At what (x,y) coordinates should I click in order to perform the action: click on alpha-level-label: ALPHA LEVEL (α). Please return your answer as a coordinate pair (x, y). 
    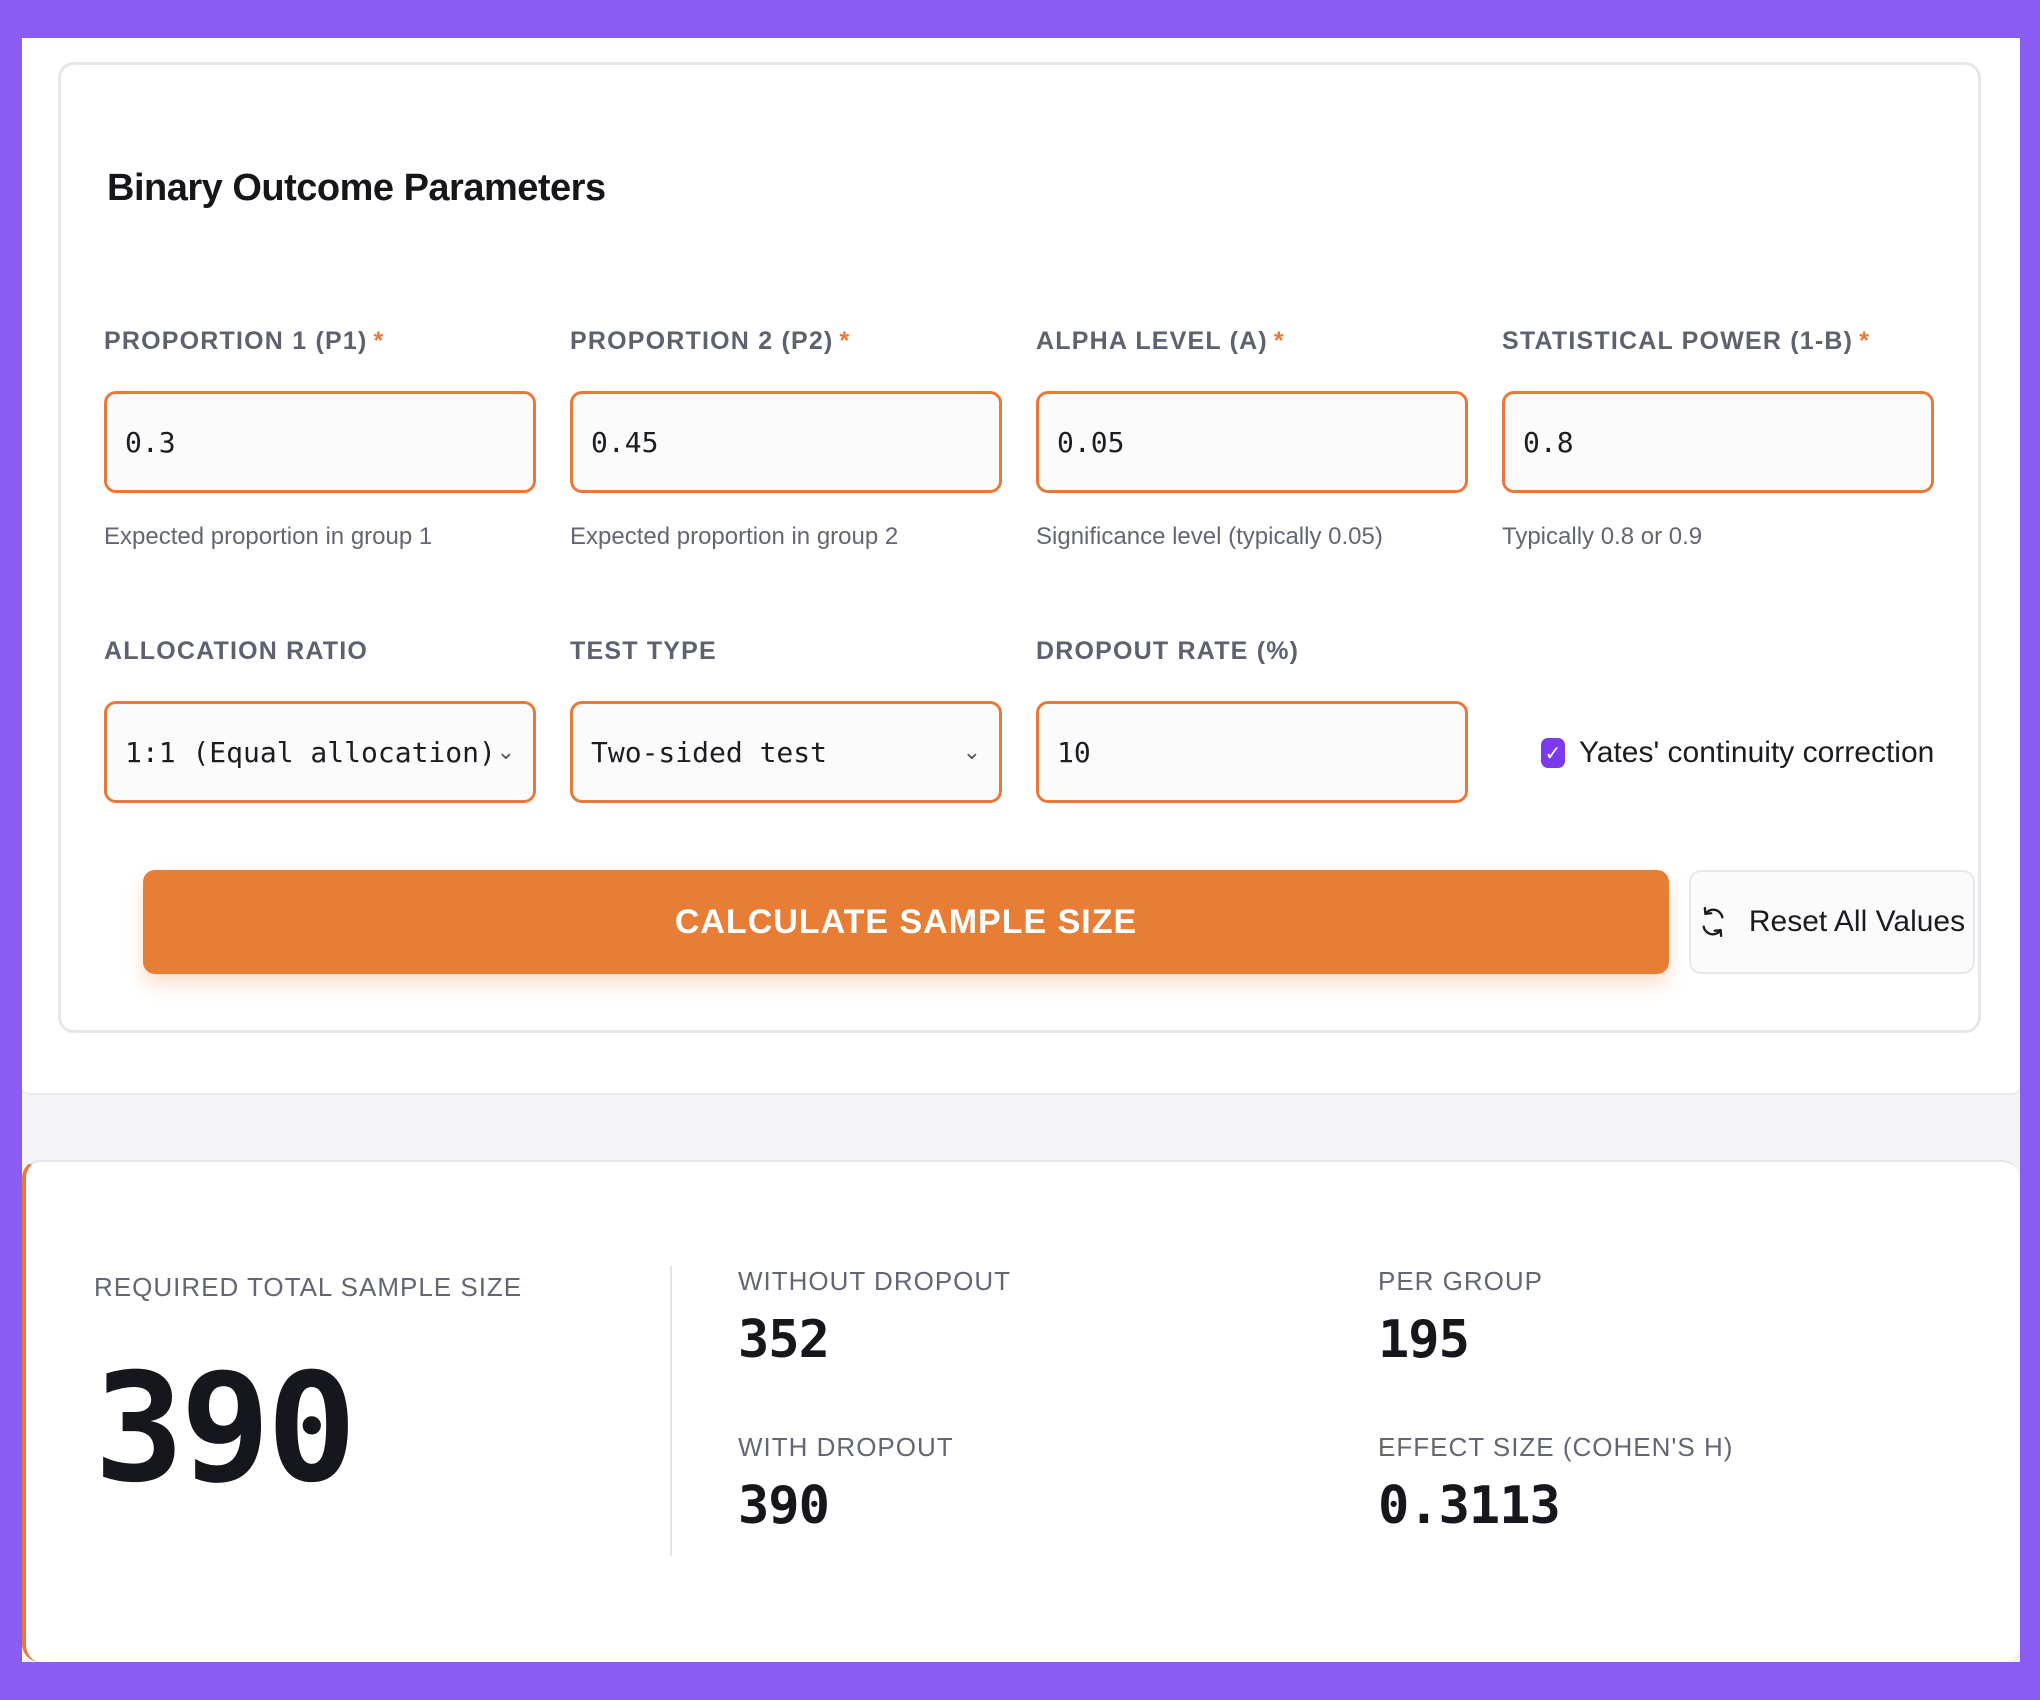
    Looking at the image, I should click on (1152, 341).